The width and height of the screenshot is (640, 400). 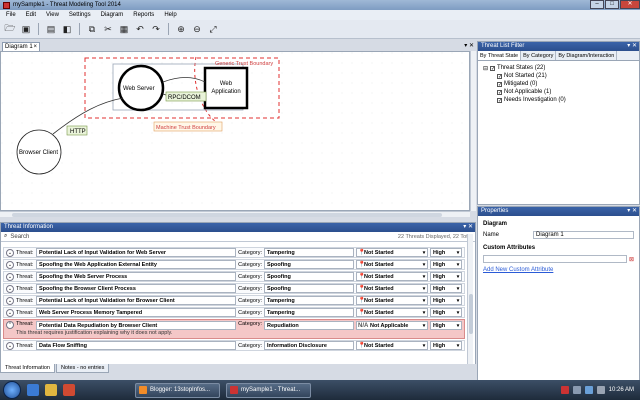 What do you see at coordinates (631, 259) in the screenshot?
I see `delete-attribute-icon: ⊠` at bounding box center [631, 259].